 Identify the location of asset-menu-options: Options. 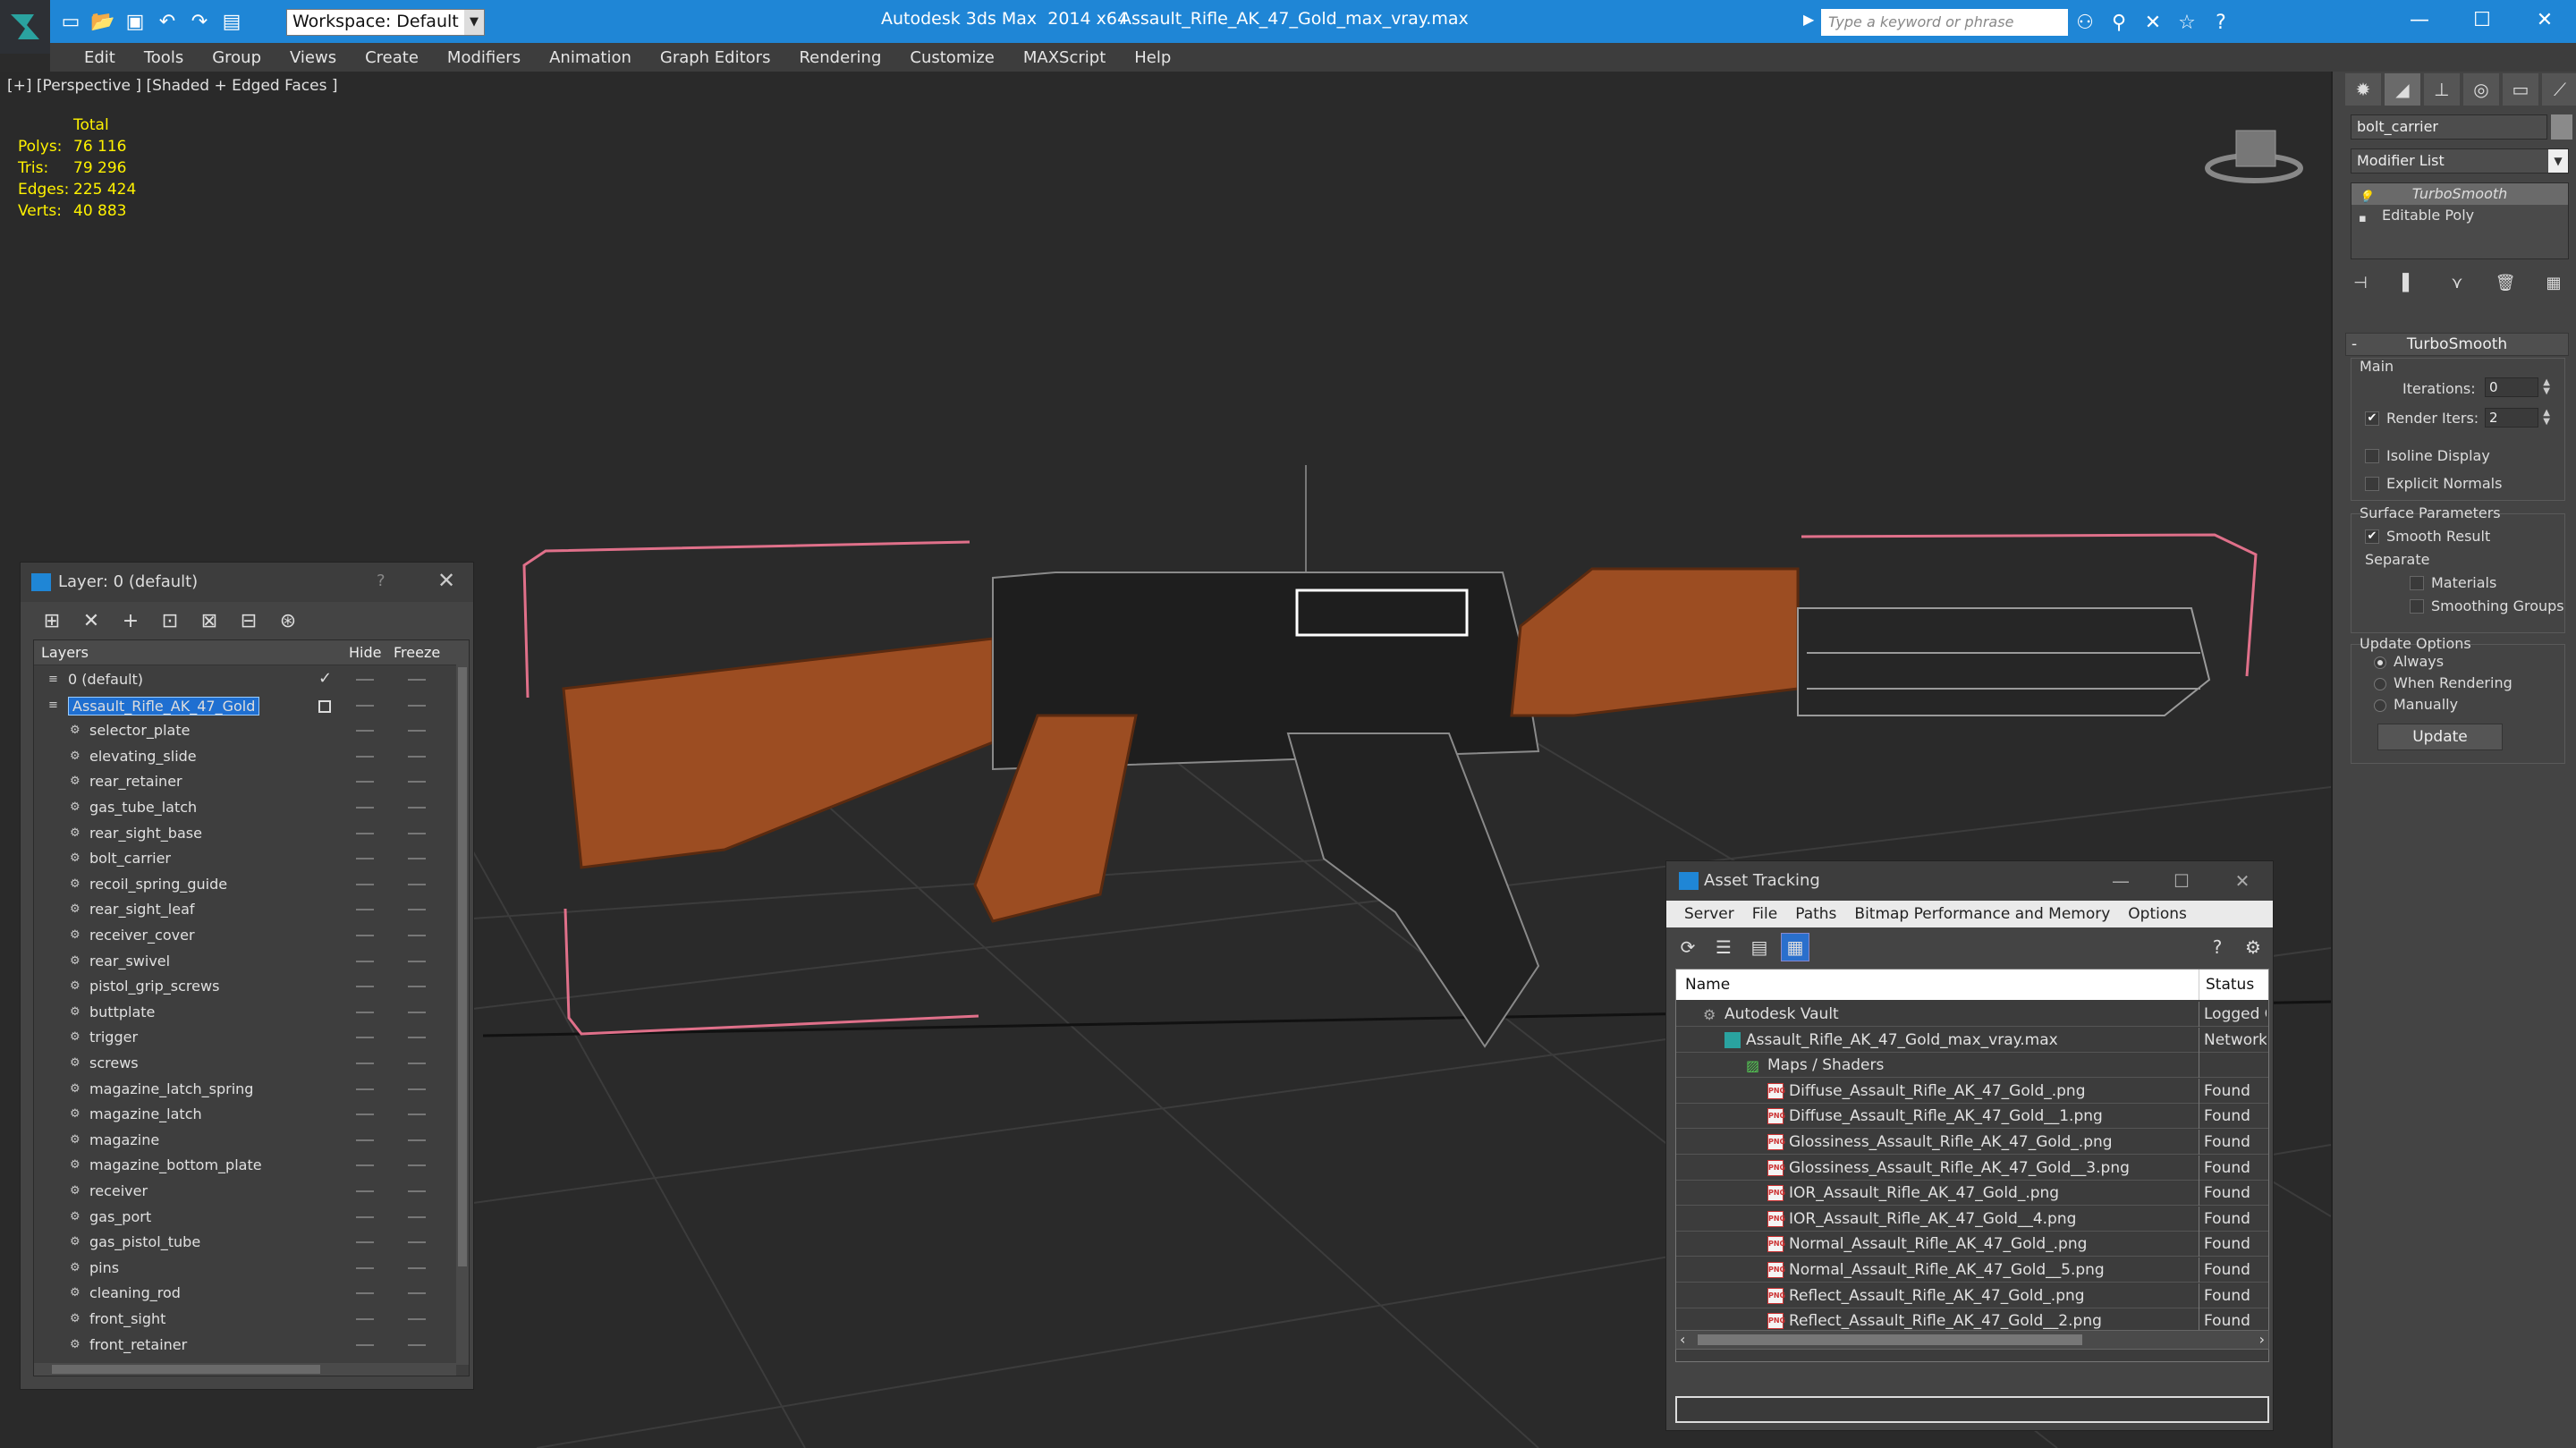
(2157, 914).